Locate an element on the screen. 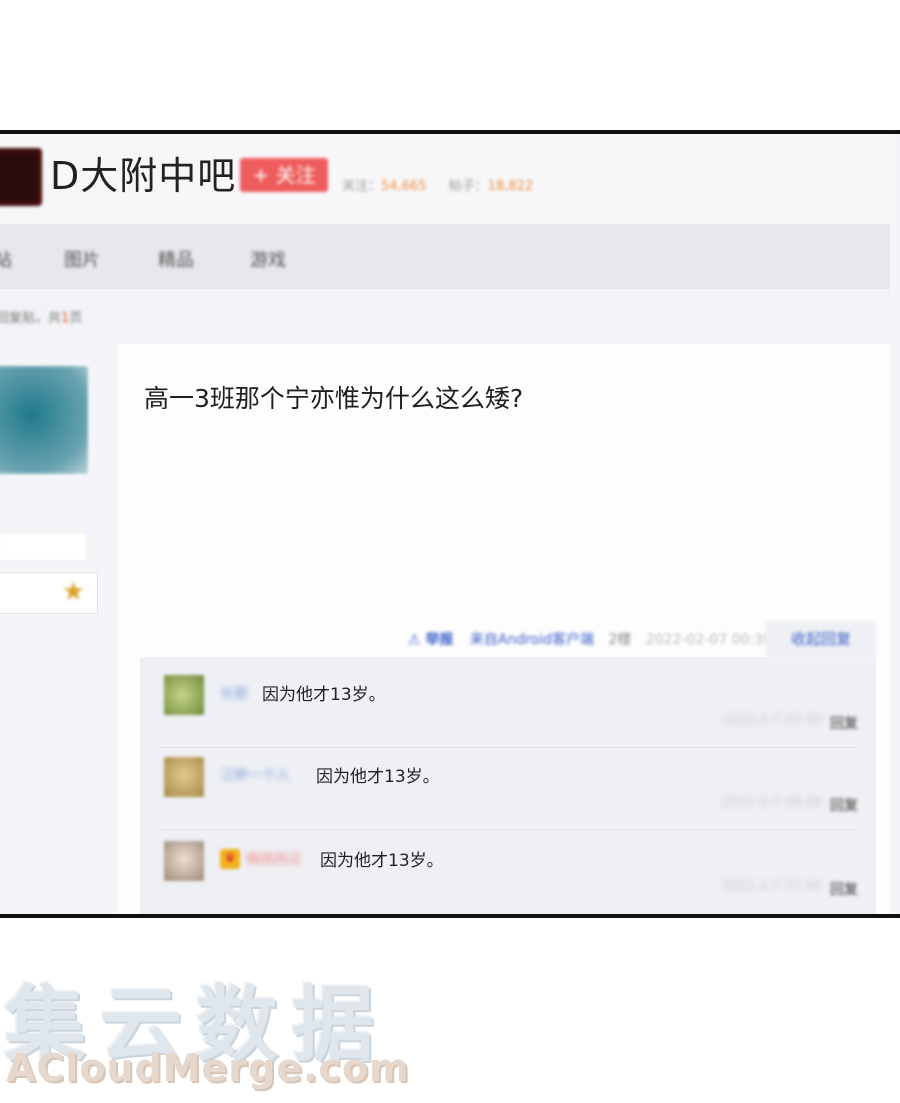 The width and height of the screenshot is (900, 1103). nav-tab-games: 游戏 is located at coordinates (268, 259).